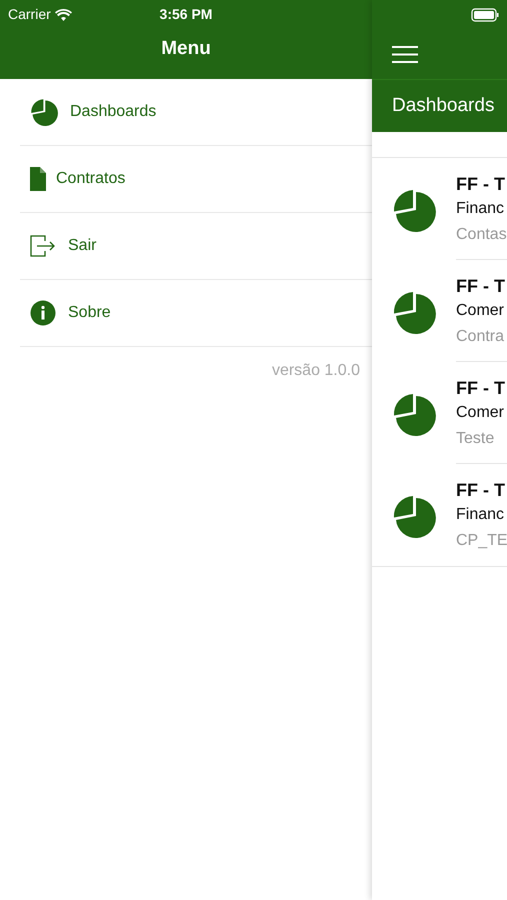 The image size is (507, 900). I want to click on menu-icon, so click(405, 54).